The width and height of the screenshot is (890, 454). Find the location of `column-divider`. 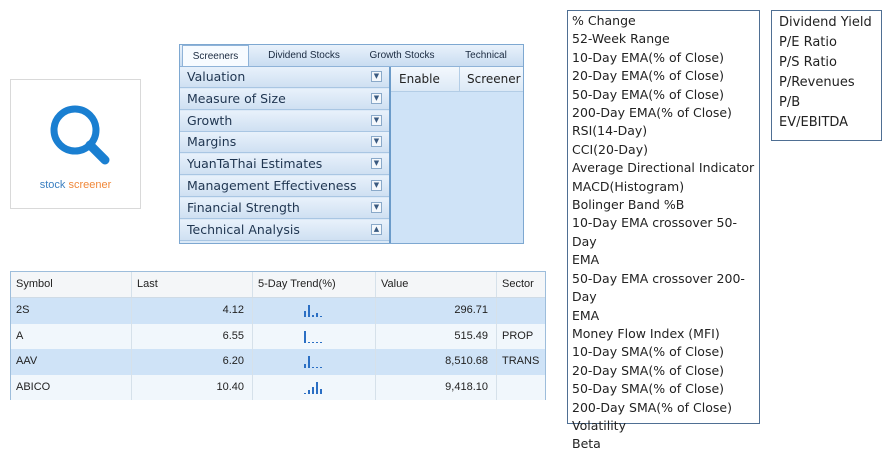

column-divider is located at coordinates (459, 79).